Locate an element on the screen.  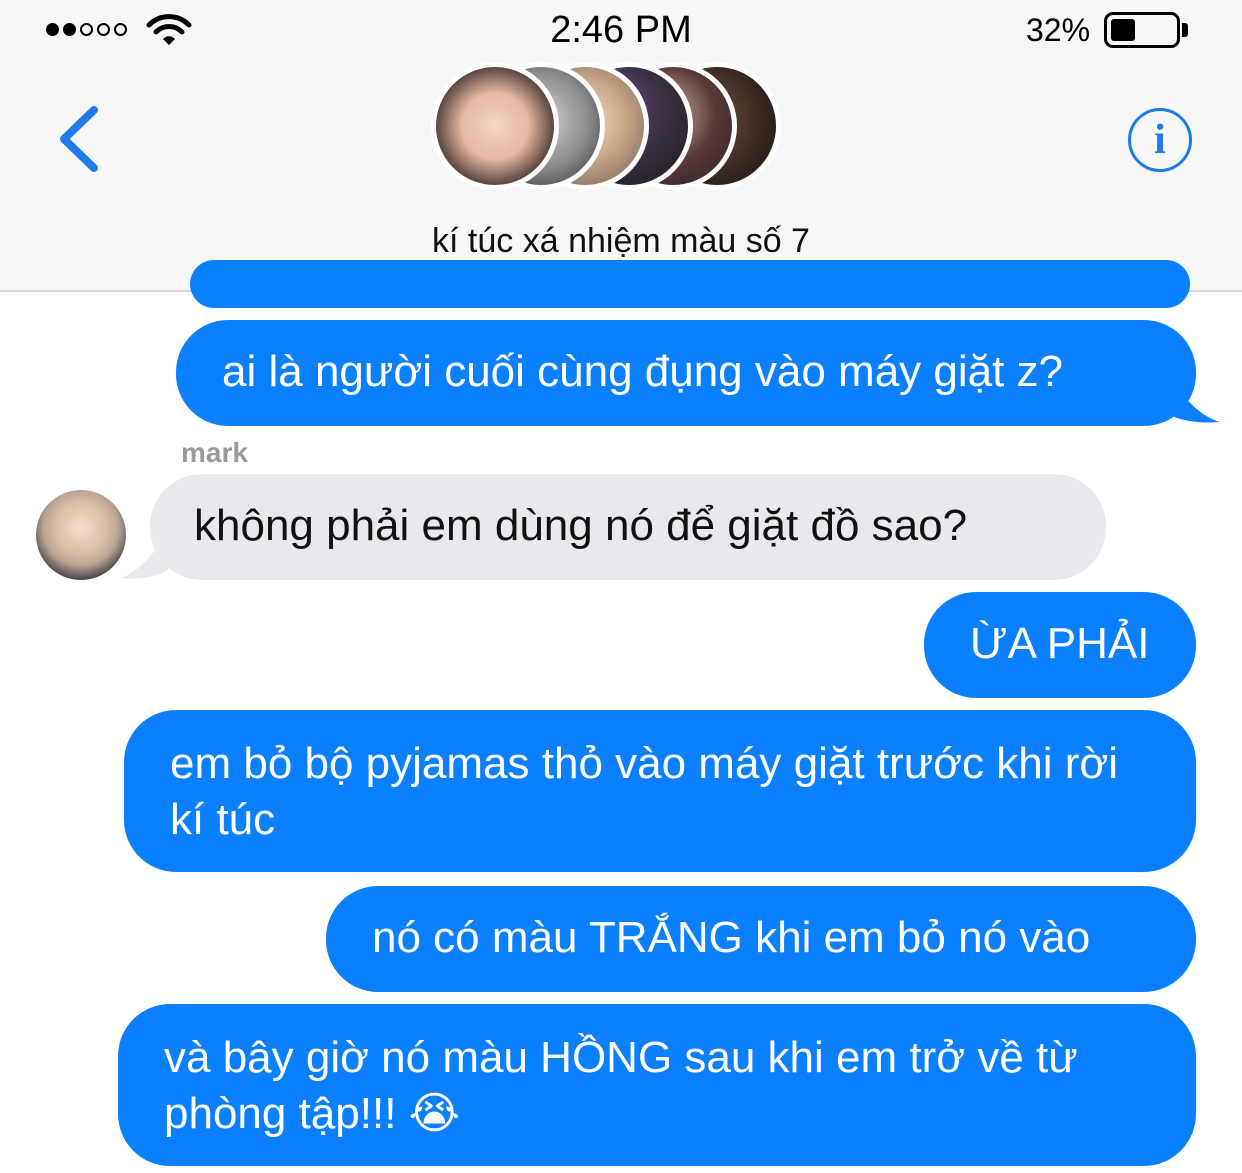
message-text: ỪA PHẢI is located at coordinates (1060, 643).